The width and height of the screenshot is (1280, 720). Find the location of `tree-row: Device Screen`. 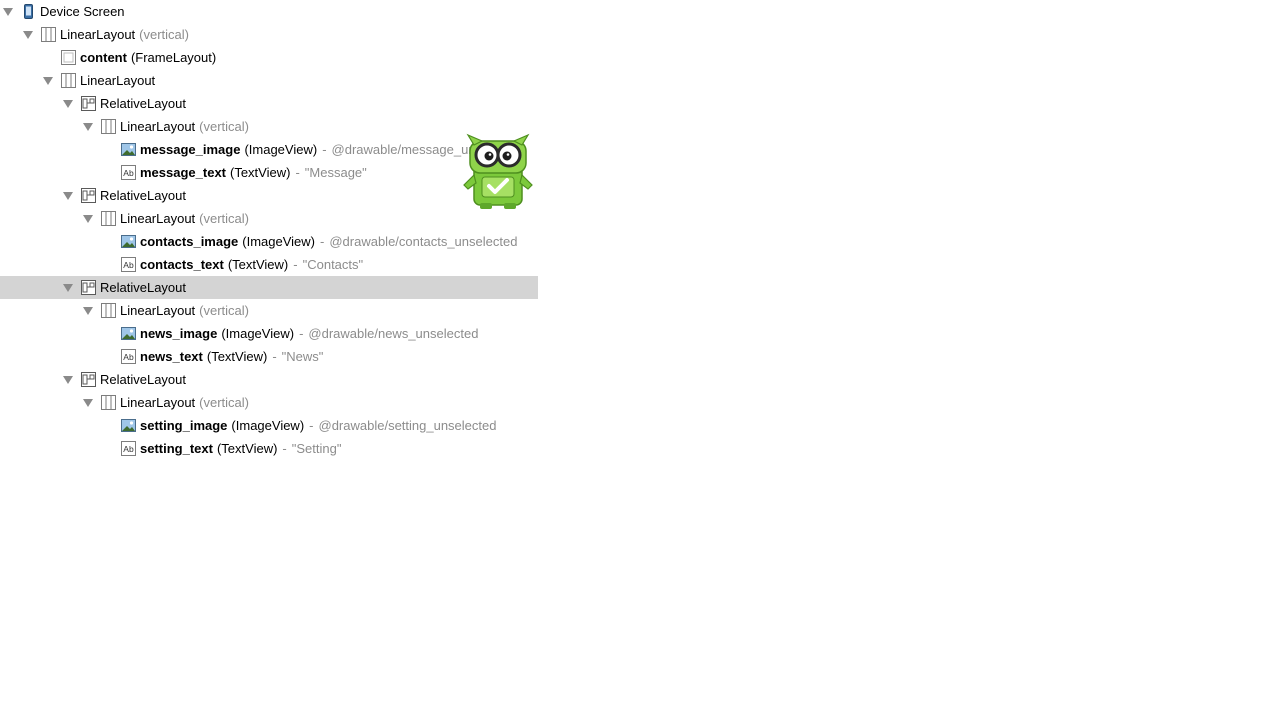

tree-row: Device Screen is located at coordinates (269, 11).